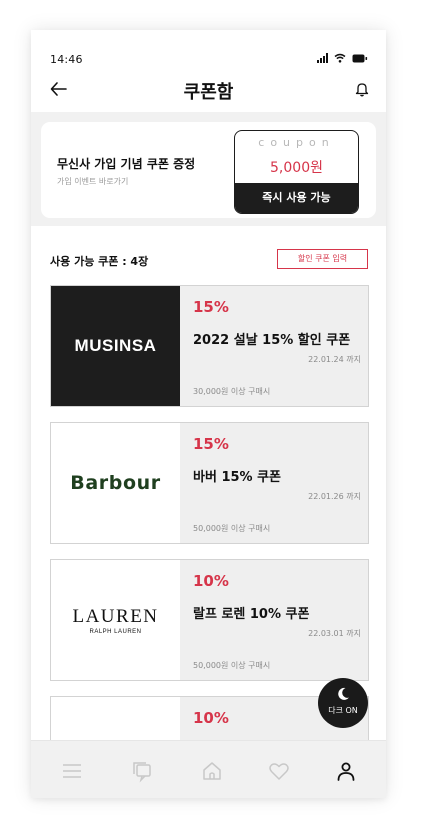 The height and width of the screenshot is (836, 424). I want to click on user-icon, so click(346, 771).